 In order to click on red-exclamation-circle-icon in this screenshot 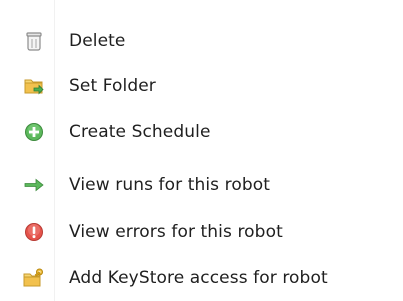, I will do `click(34, 232)`.